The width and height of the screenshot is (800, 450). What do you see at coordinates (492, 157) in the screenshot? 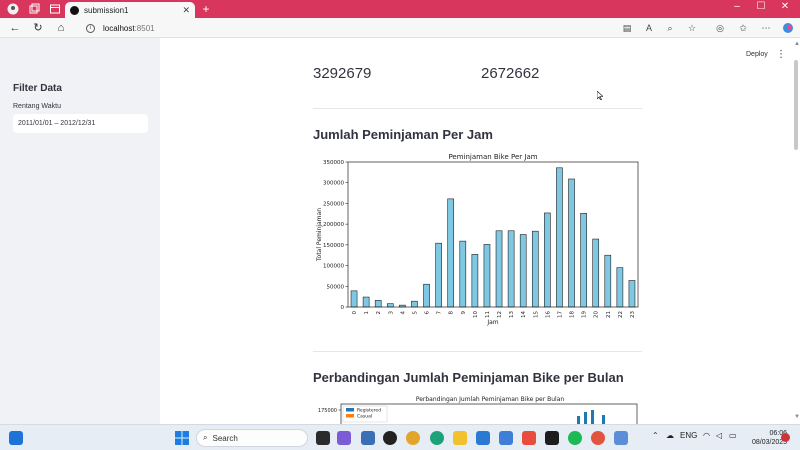
I see `chart-title: Peminjaman Bike Per Jam` at bounding box center [492, 157].